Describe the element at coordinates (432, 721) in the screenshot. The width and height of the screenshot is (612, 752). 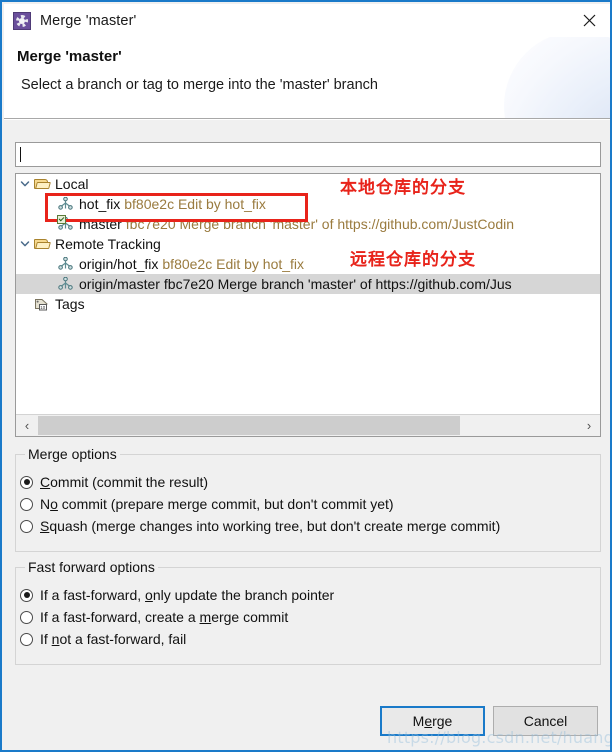
I see `merge-button-label: Merge` at that location.